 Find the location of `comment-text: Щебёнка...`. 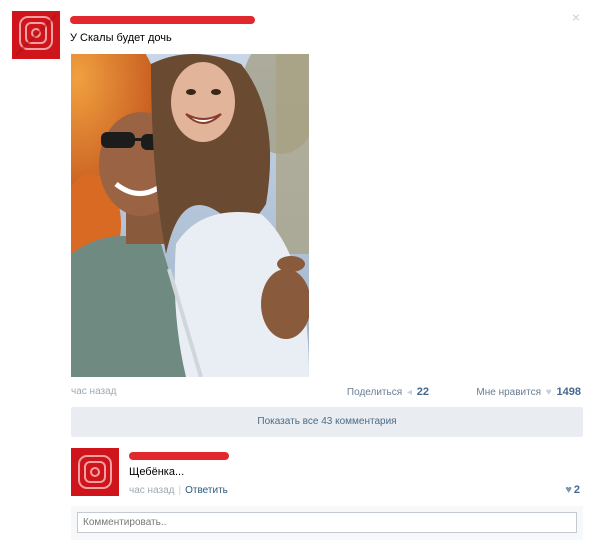

comment-text: Щебёнка... is located at coordinates (157, 472).